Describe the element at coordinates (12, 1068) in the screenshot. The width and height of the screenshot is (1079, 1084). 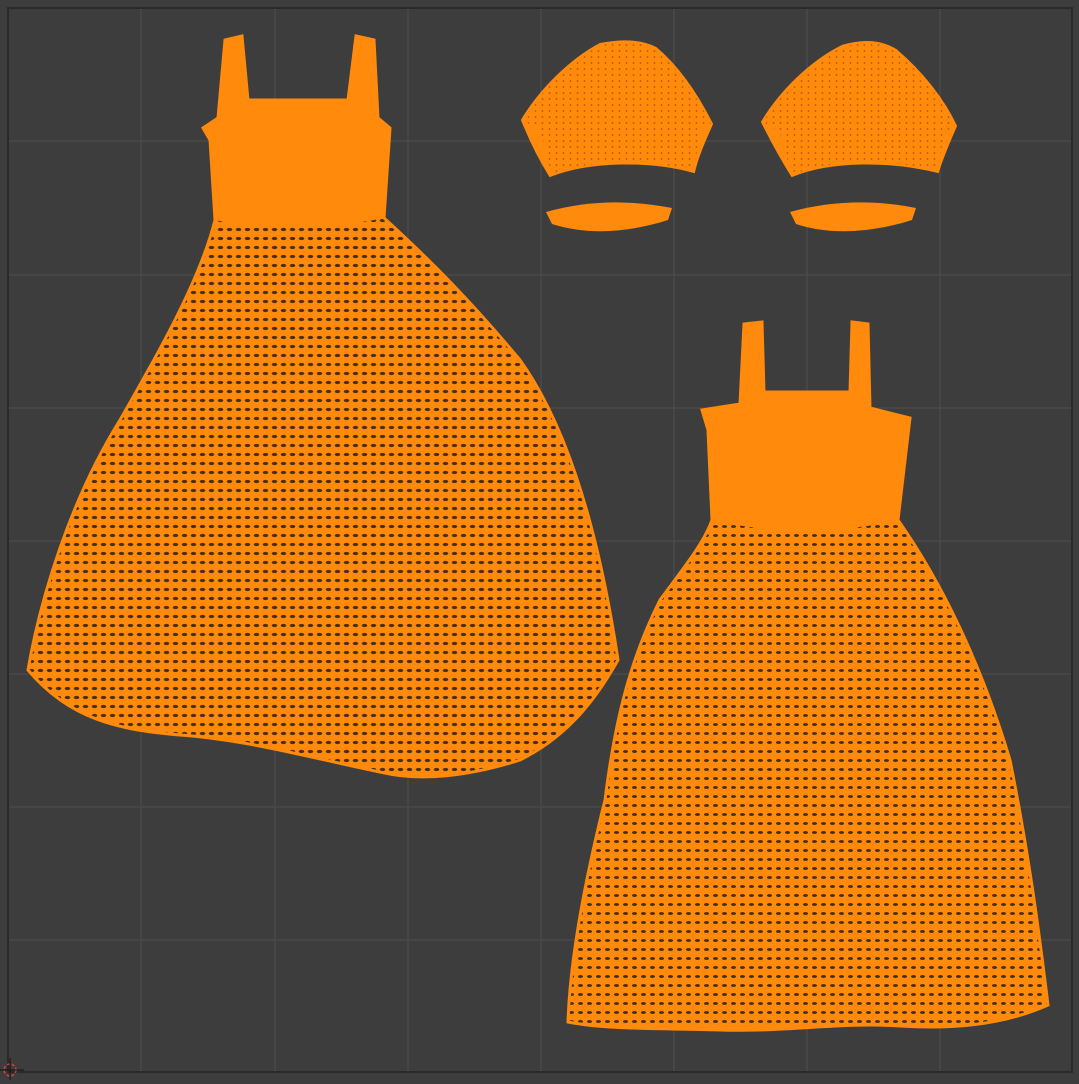
I see `2d-cursor-icon` at that location.